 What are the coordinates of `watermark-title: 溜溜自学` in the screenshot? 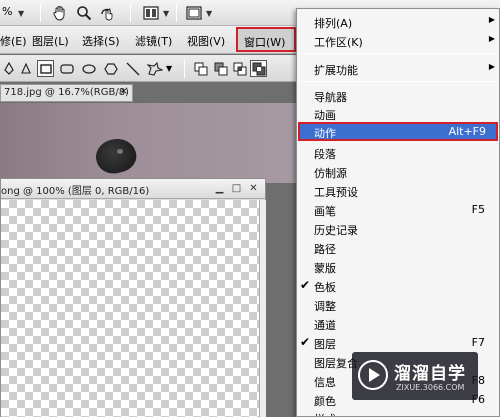 It's located at (430, 374).